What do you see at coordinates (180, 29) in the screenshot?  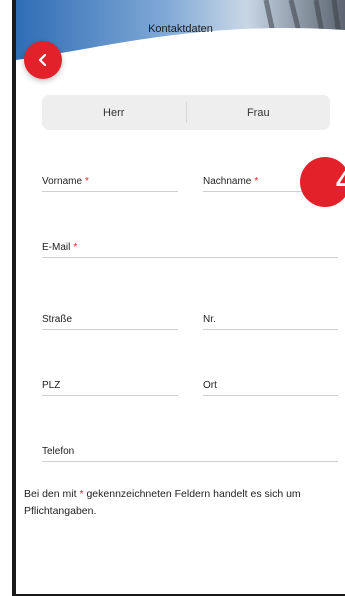 I see `page-title: Kontaktdaten` at bounding box center [180, 29].